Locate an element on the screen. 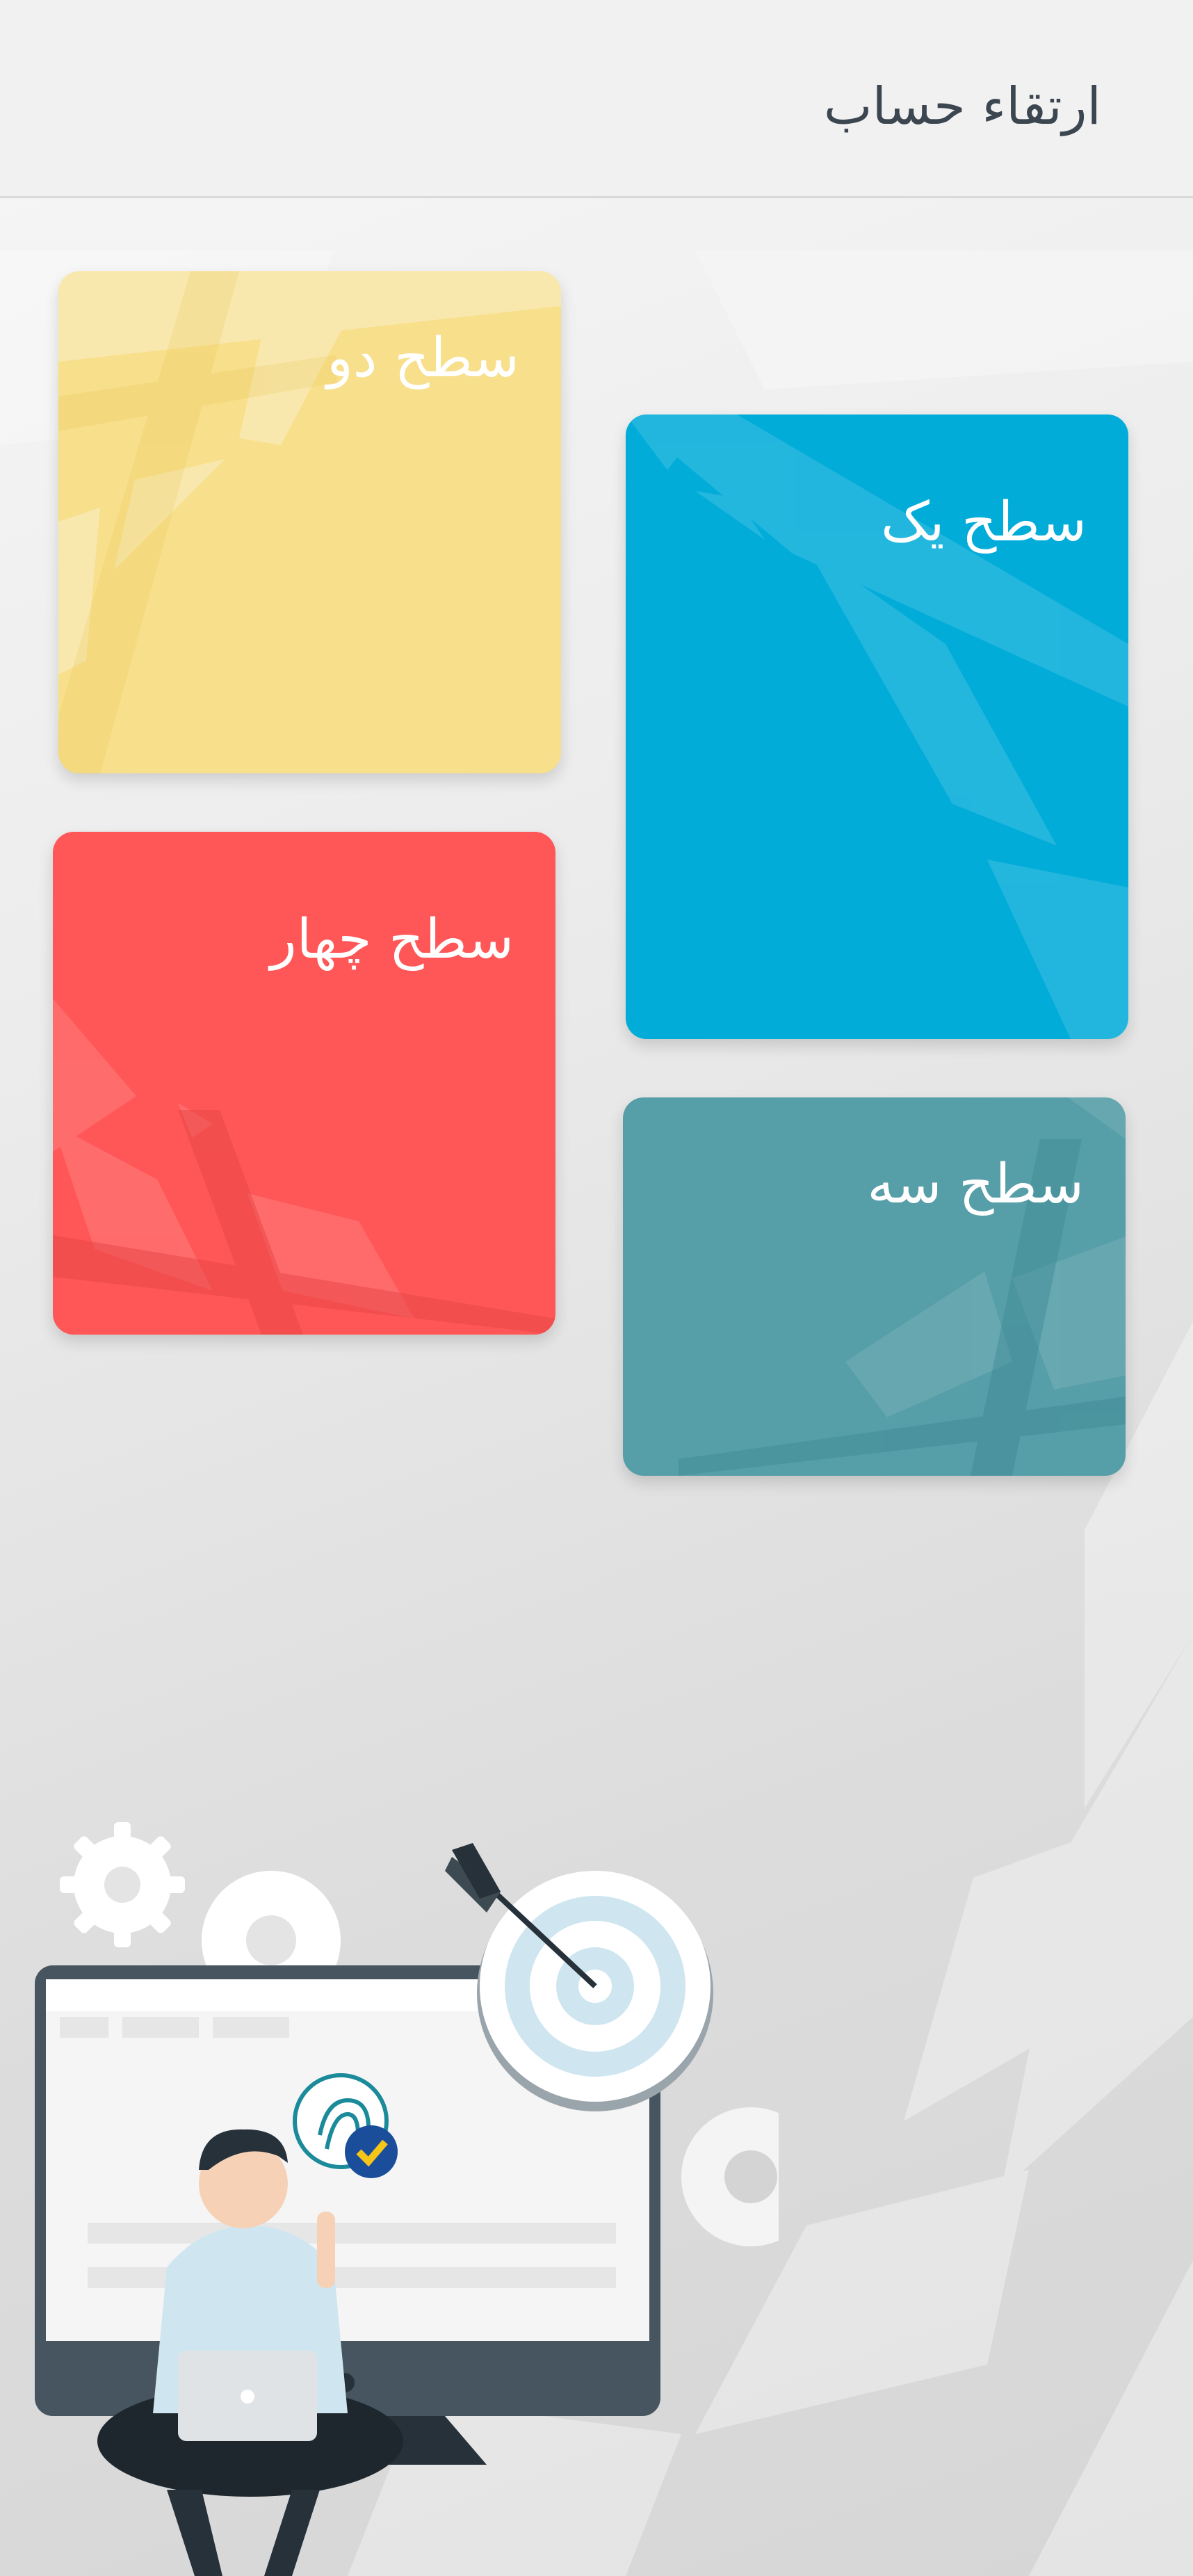 The image size is (1193, 2576). page-title: ارتقاء حساب is located at coordinates (962, 107).